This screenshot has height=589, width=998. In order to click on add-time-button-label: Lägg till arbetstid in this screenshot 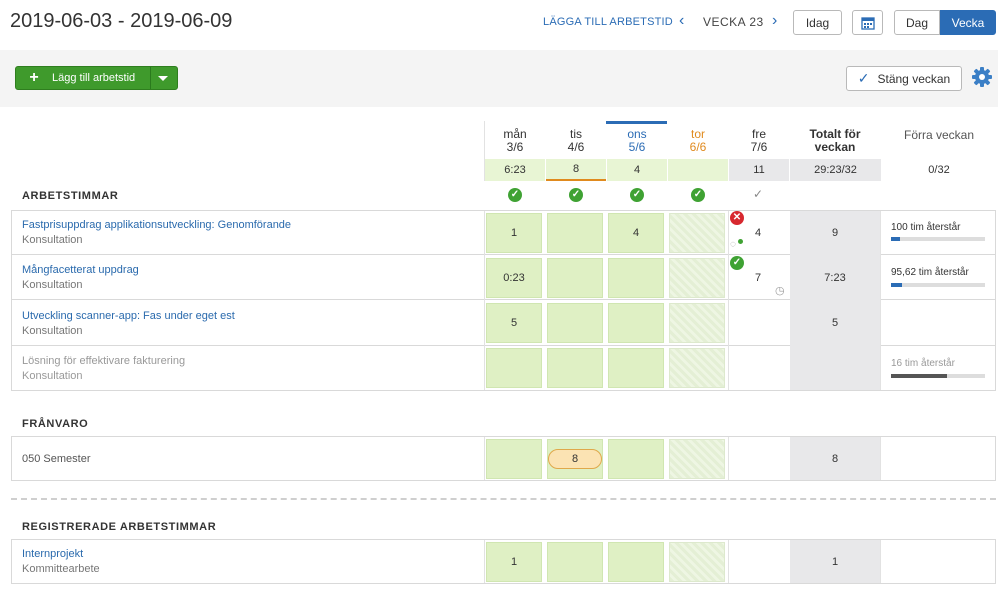, I will do `click(94, 78)`.